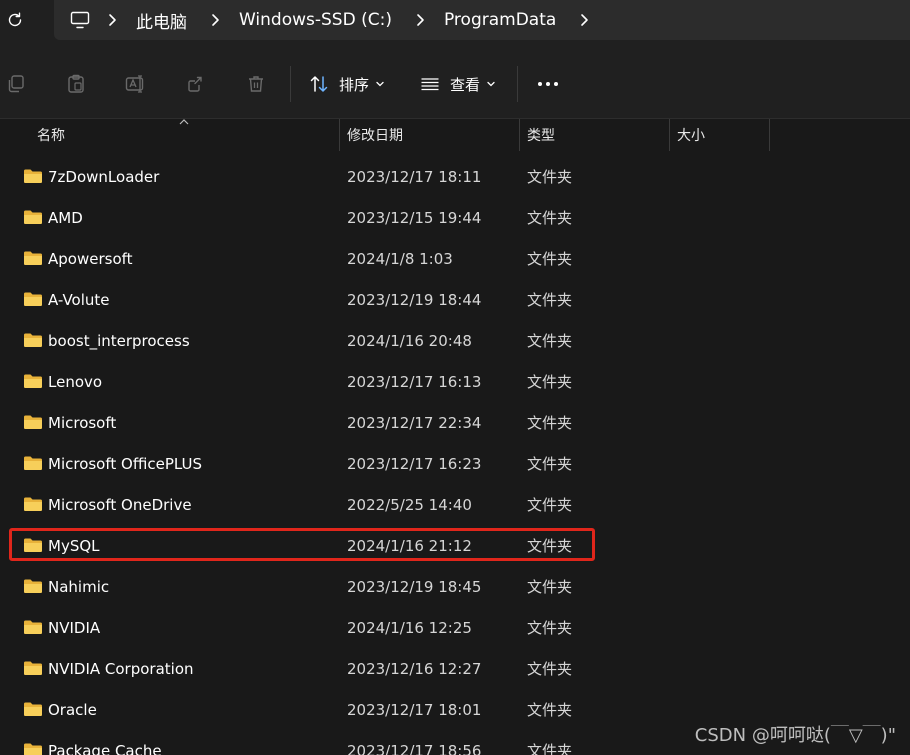 This screenshot has width=910, height=755. Describe the element at coordinates (465, 84) in the screenshot. I see `view-label: 查看` at that location.